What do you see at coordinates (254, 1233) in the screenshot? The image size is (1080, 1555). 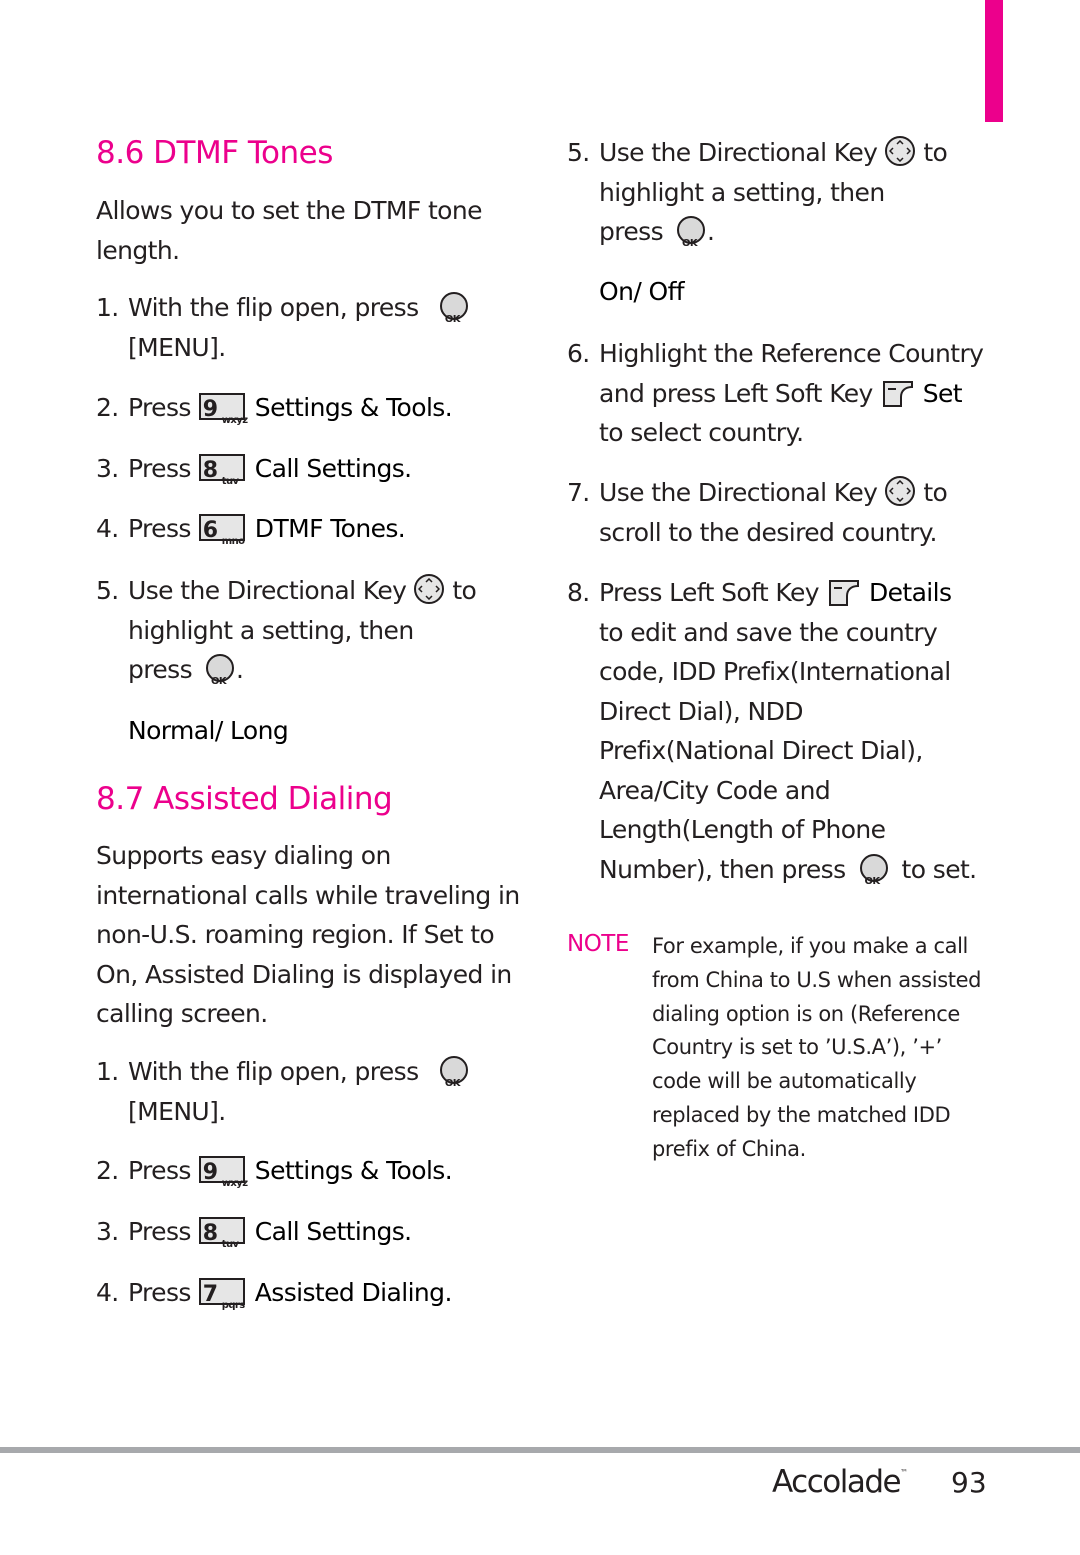 I see `assisted-step-3: 3. Press 8 tuv Call Settings.` at bounding box center [254, 1233].